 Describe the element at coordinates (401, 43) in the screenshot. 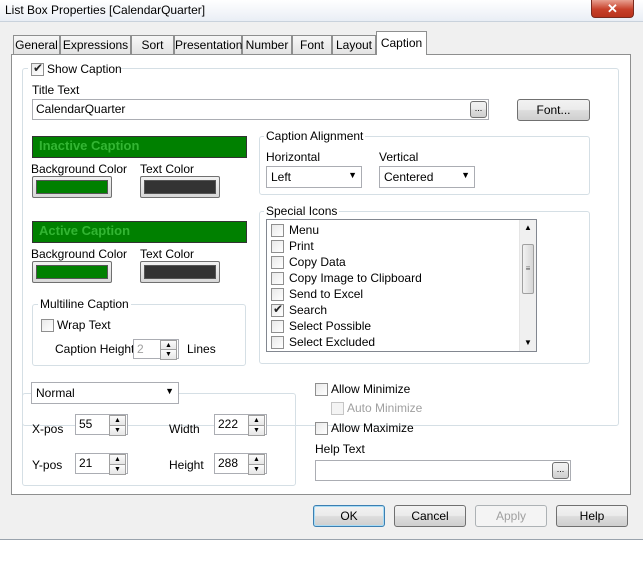

I see `tab-caption: Caption` at that location.